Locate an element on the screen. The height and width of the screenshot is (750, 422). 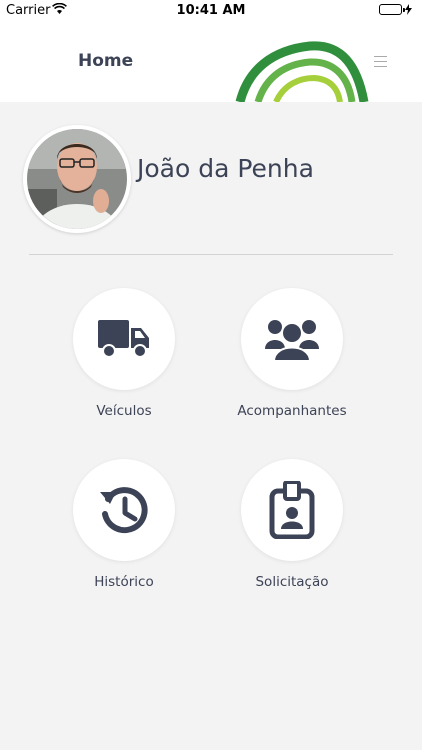
truck-icon is located at coordinates (123, 339).